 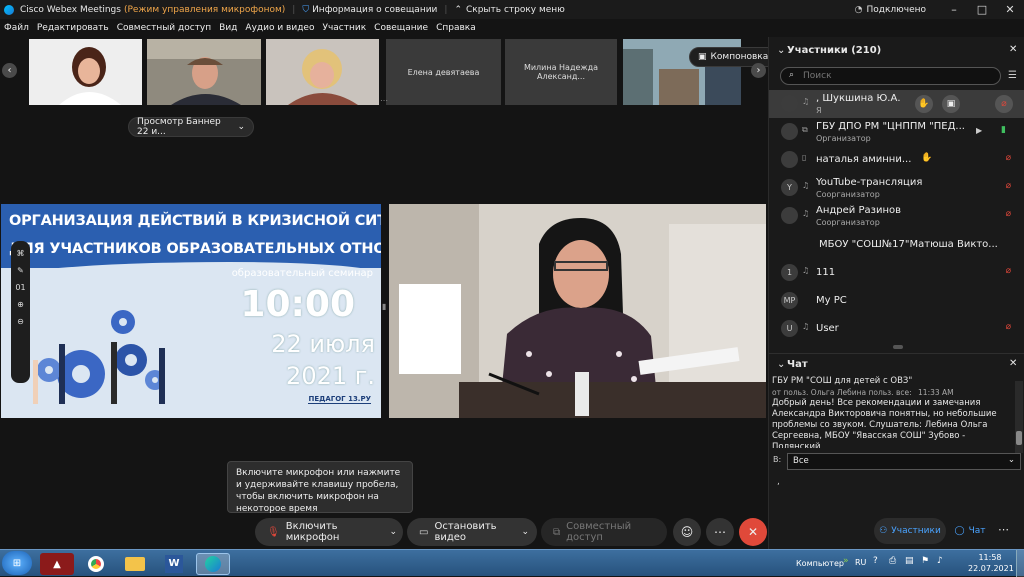 What do you see at coordinates (739, 57) in the screenshot?
I see `layout-label: Компоновка` at bounding box center [739, 57].